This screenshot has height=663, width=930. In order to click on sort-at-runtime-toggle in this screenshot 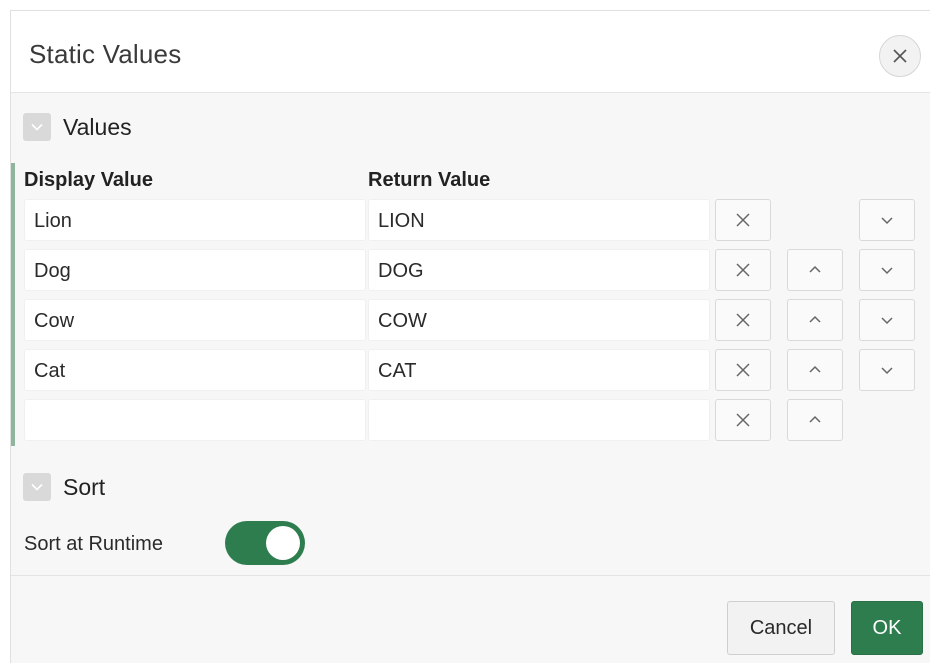, I will do `click(265, 543)`.